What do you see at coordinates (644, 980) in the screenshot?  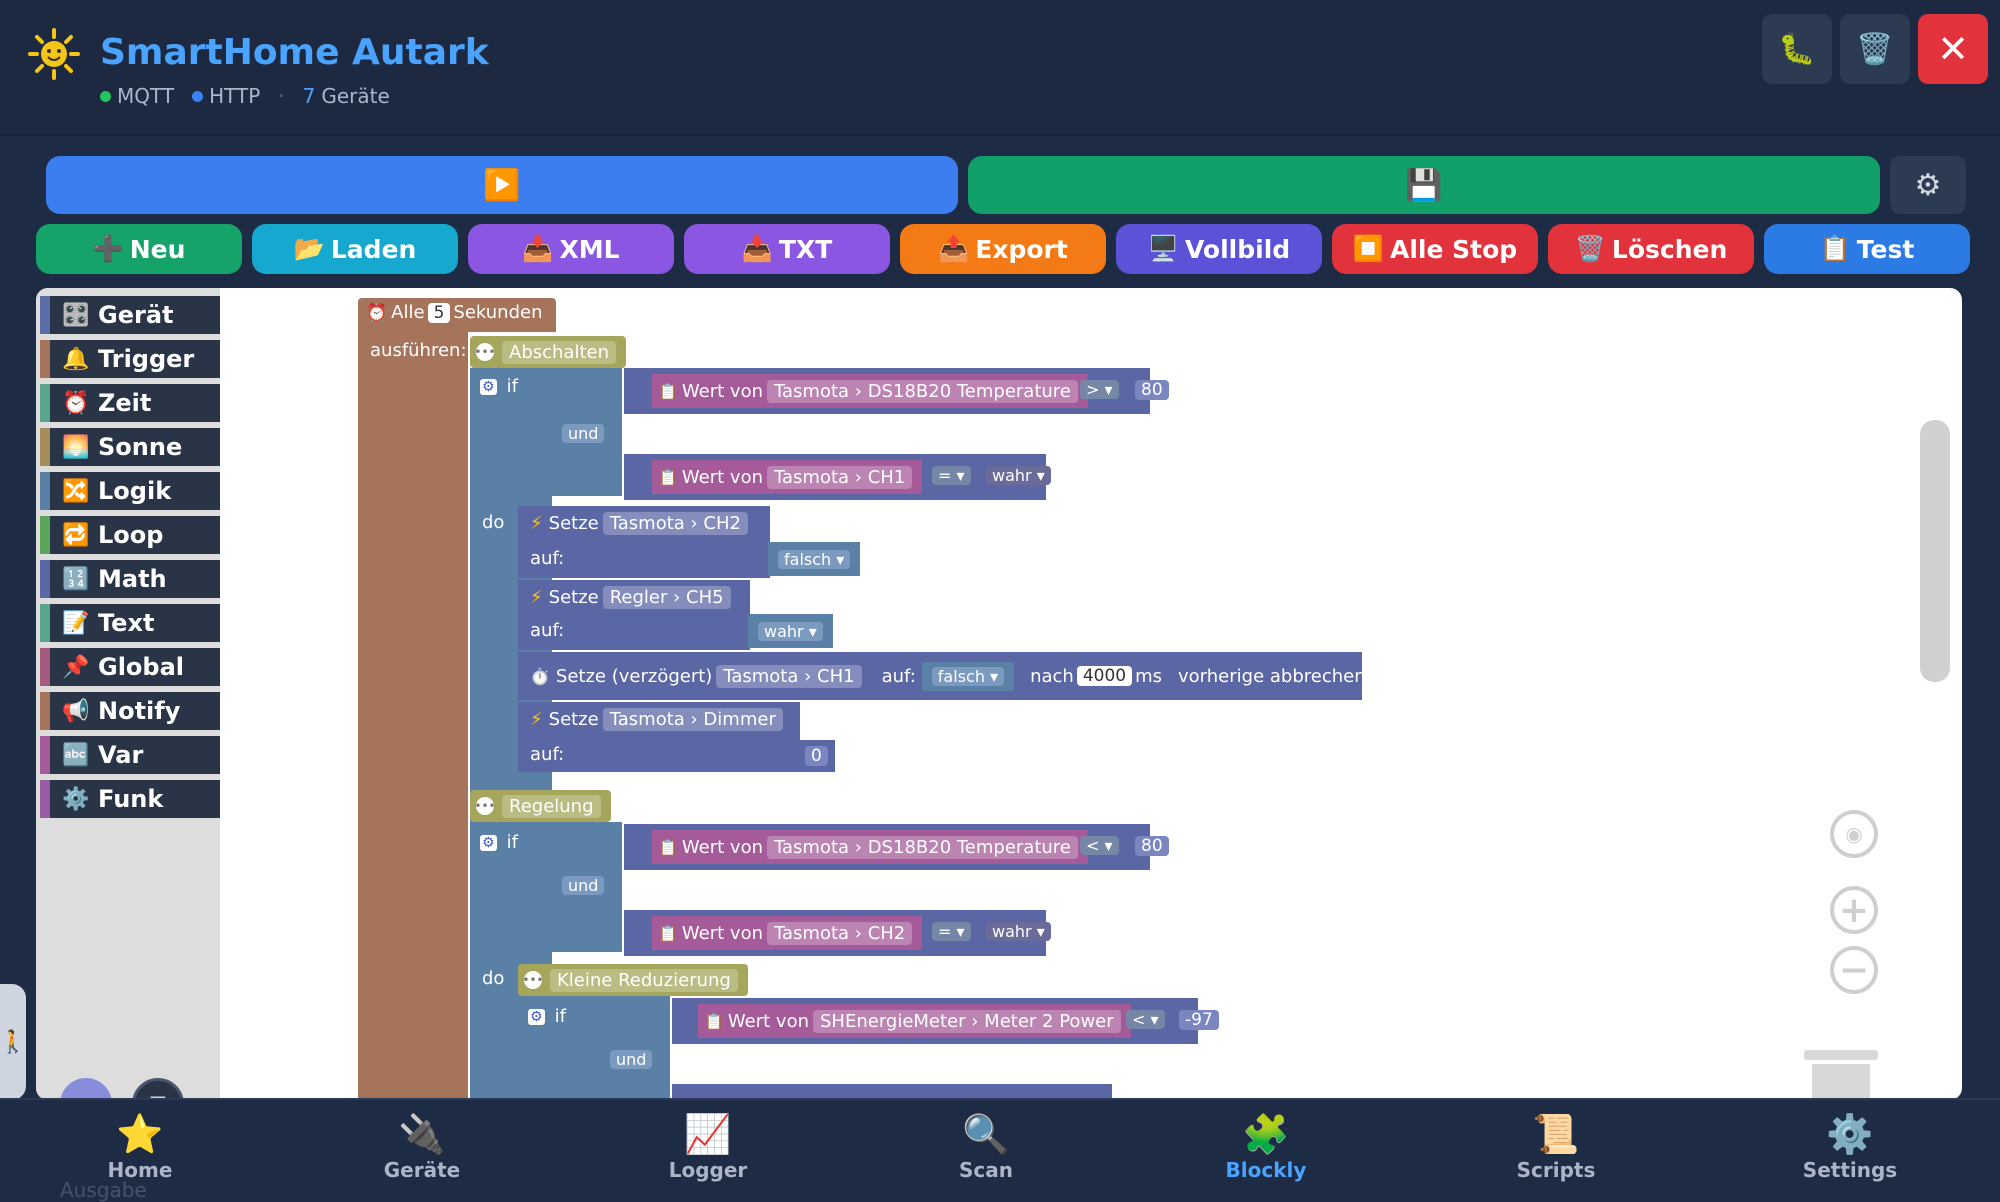 I see `comment-text: Kleine Reduzierung` at bounding box center [644, 980].